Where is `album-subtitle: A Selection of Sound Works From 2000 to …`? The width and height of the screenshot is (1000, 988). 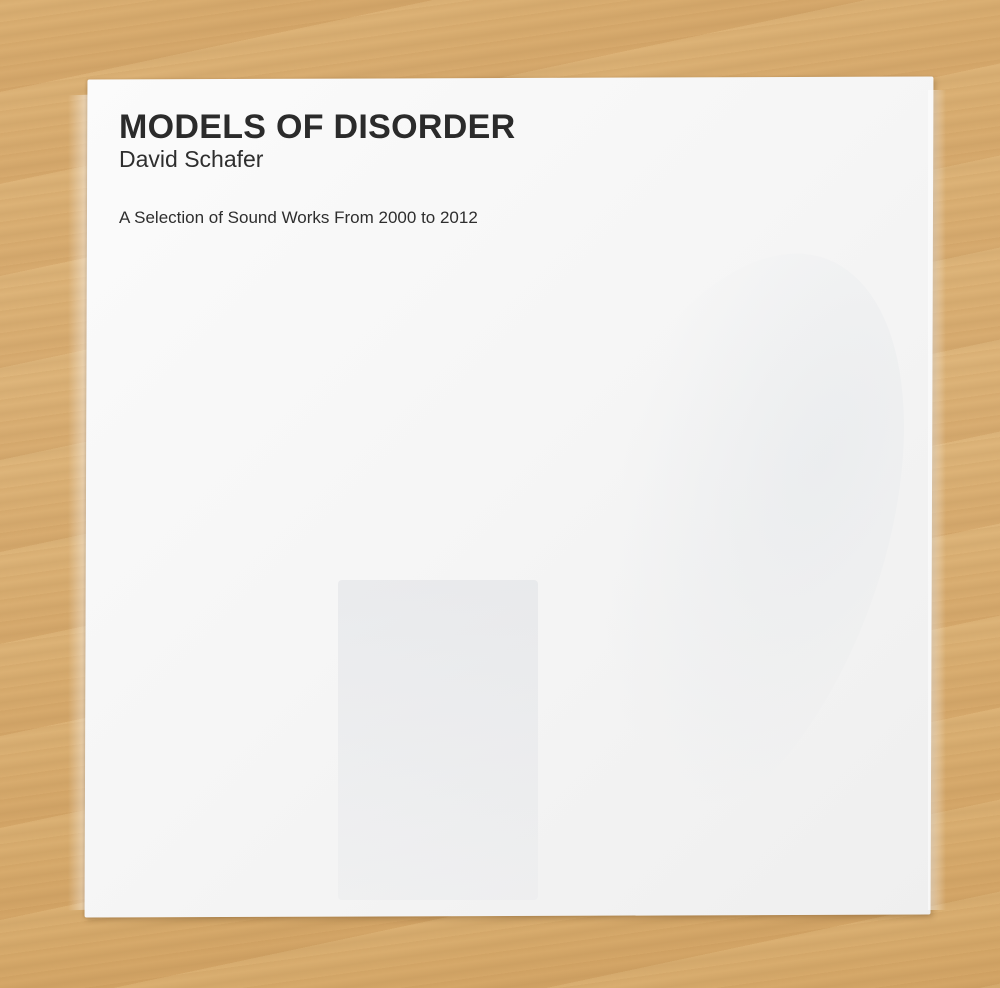 album-subtitle: A Selection of Sound Works From 2000 to … is located at coordinates (298, 217).